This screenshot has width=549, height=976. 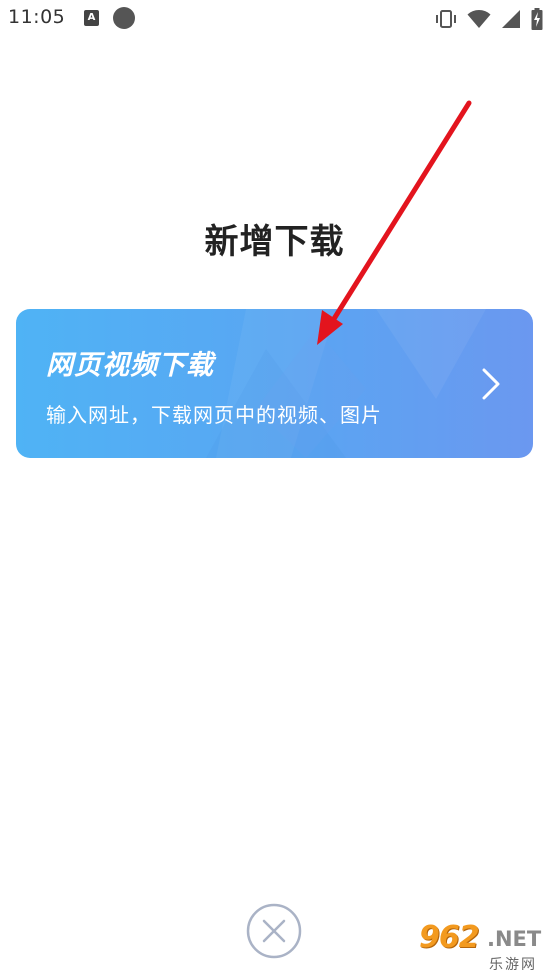 I want to click on watermark-number: 962, so click(x=449, y=937).